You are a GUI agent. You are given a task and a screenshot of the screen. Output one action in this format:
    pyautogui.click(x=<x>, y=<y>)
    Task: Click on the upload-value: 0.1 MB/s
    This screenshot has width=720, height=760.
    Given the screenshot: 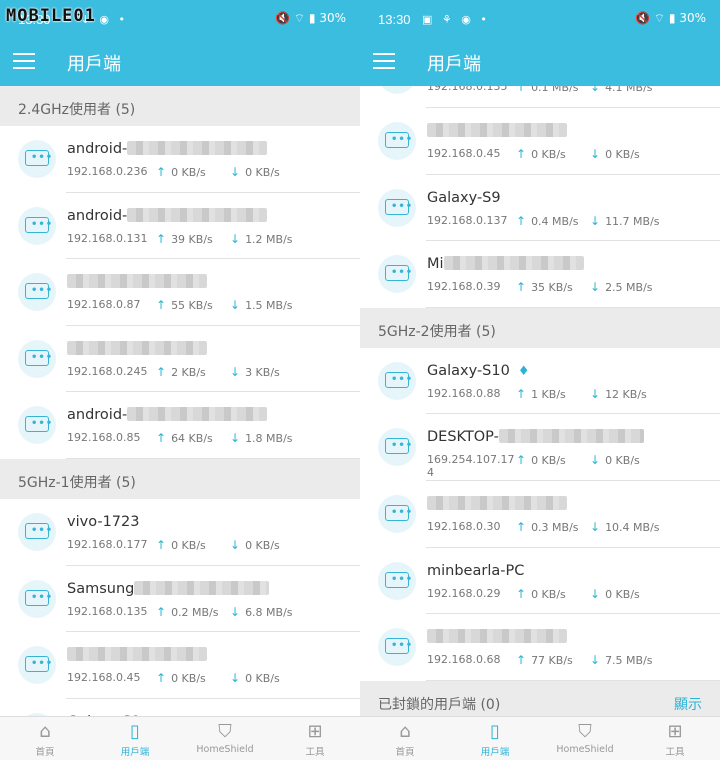 What is the action you would take?
    pyautogui.click(x=555, y=90)
    